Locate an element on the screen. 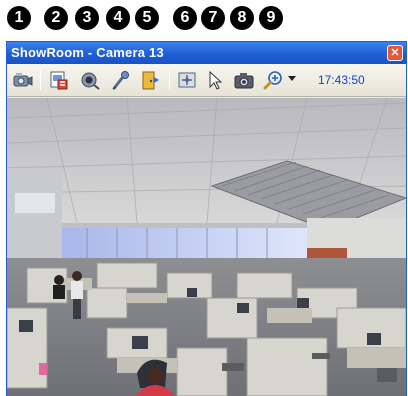  callout-5: 5 is located at coordinates (147, 18).